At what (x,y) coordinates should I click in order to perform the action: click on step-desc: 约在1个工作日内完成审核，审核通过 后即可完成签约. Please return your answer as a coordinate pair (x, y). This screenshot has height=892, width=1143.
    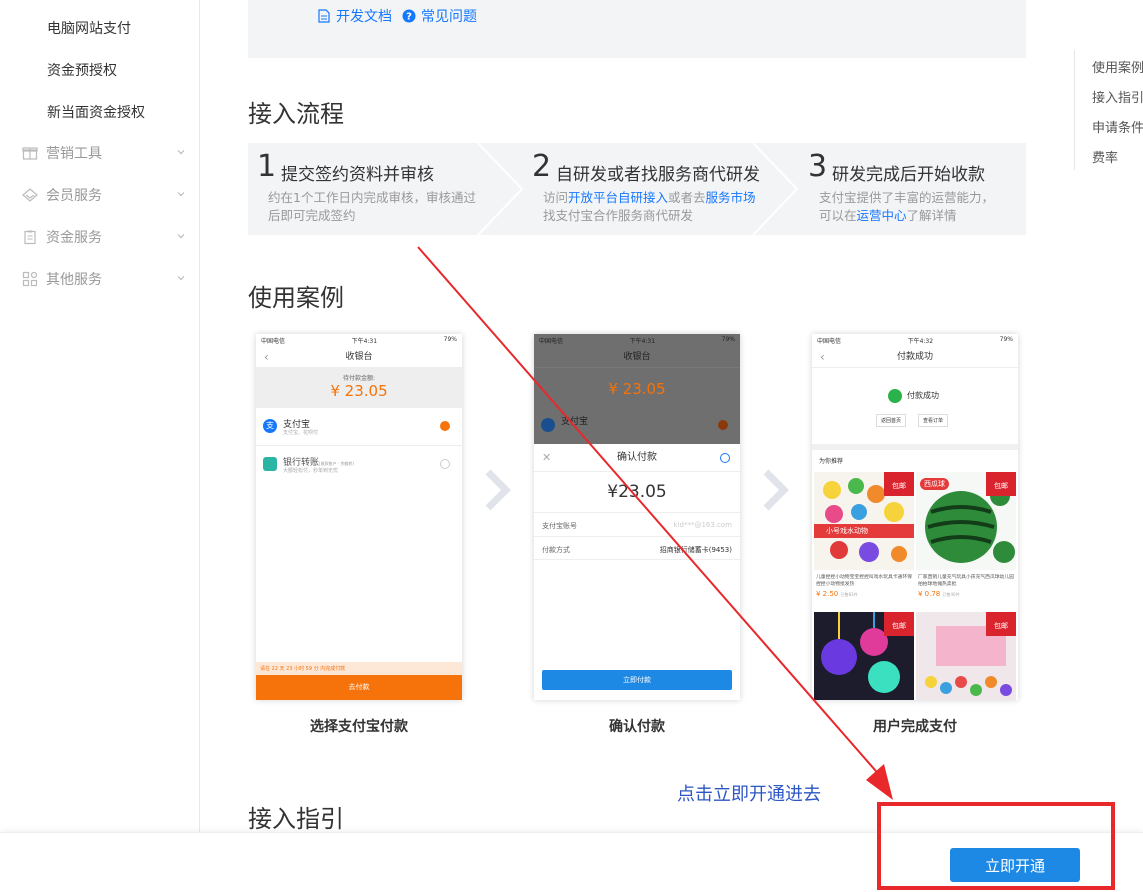
    Looking at the image, I should click on (372, 207).